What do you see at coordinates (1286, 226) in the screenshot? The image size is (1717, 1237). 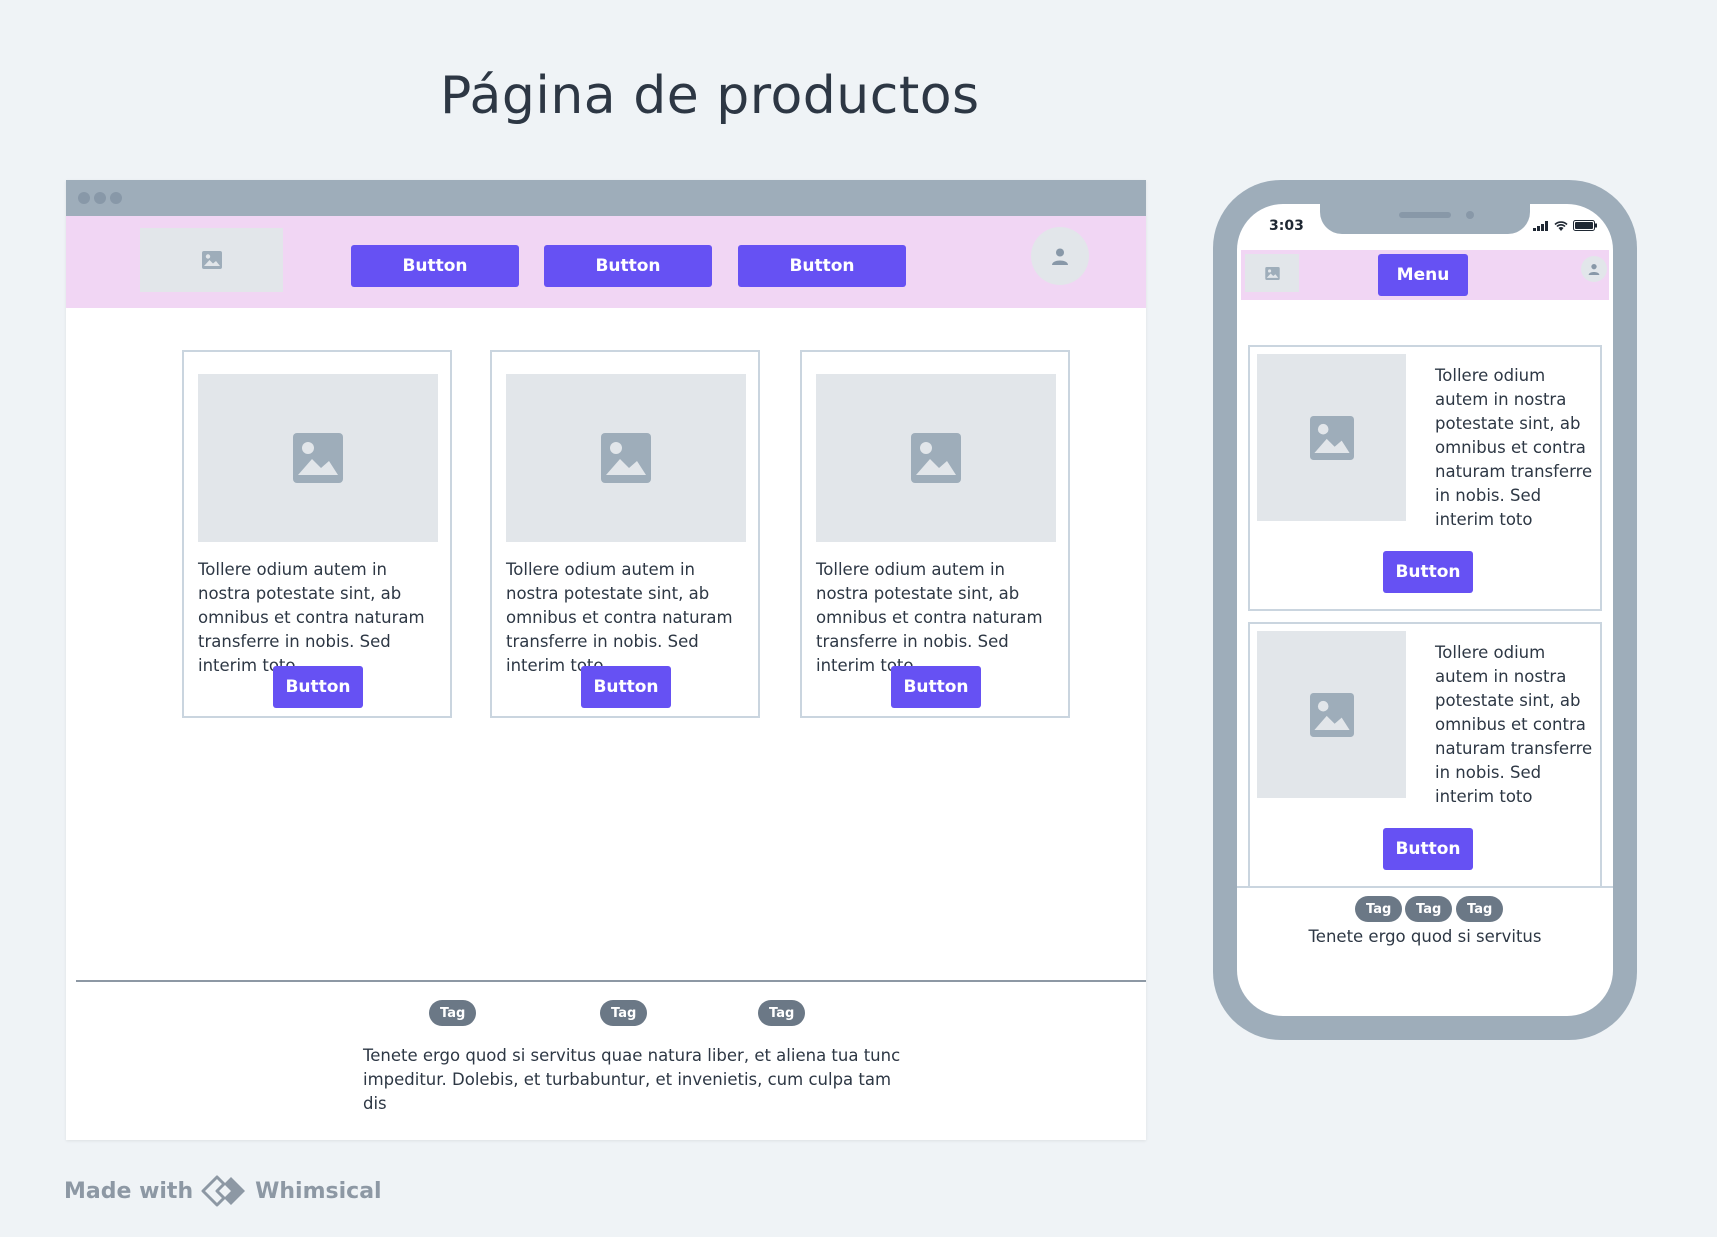 I see `status-time: 3:03` at bounding box center [1286, 226].